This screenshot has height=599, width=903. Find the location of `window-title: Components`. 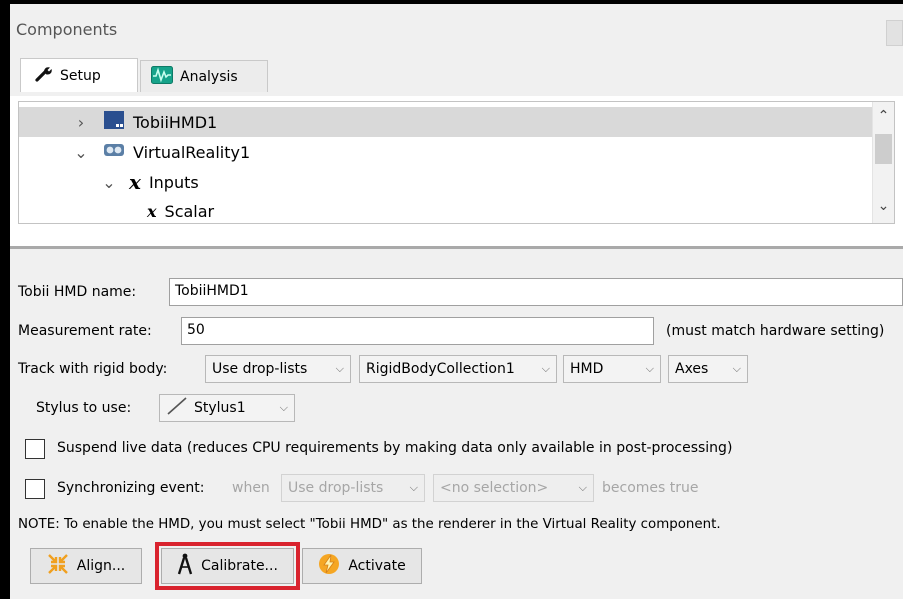

window-title: Components is located at coordinates (67, 29).